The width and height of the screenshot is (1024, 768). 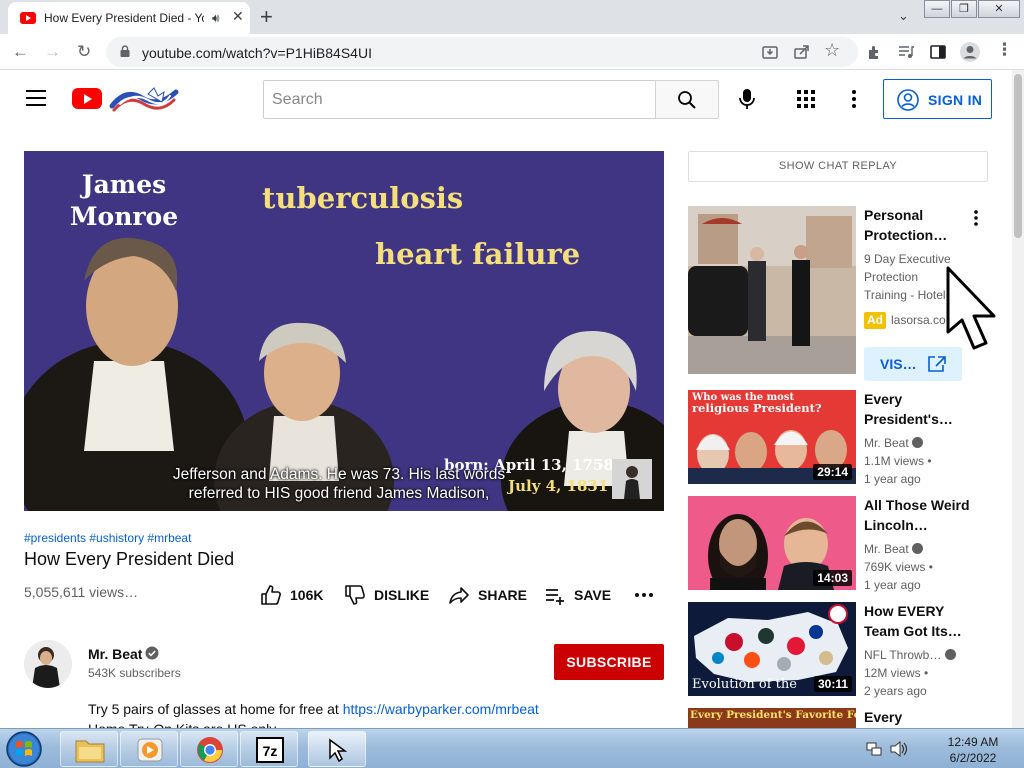 What do you see at coordinates (52, 52) in the screenshot?
I see `forward-arrow-icon: →` at bounding box center [52, 52].